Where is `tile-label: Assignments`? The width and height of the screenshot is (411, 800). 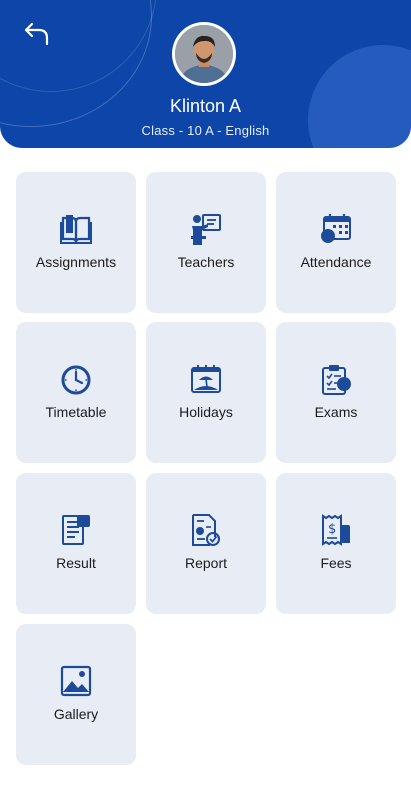 tile-label: Assignments is located at coordinates (76, 262).